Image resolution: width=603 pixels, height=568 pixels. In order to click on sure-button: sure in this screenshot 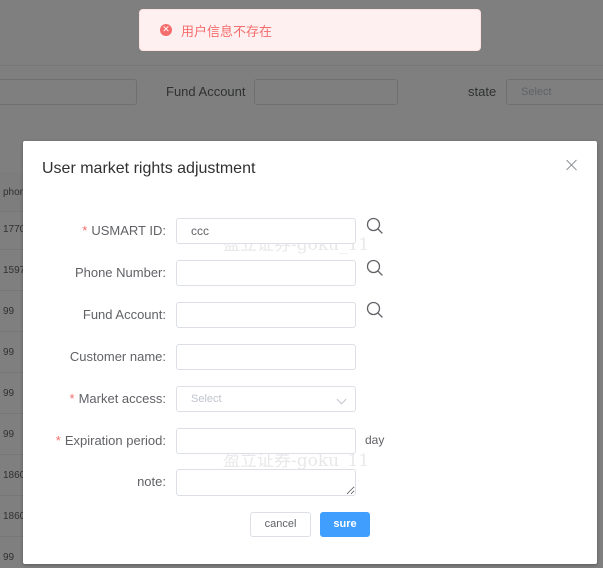, I will do `click(345, 524)`.